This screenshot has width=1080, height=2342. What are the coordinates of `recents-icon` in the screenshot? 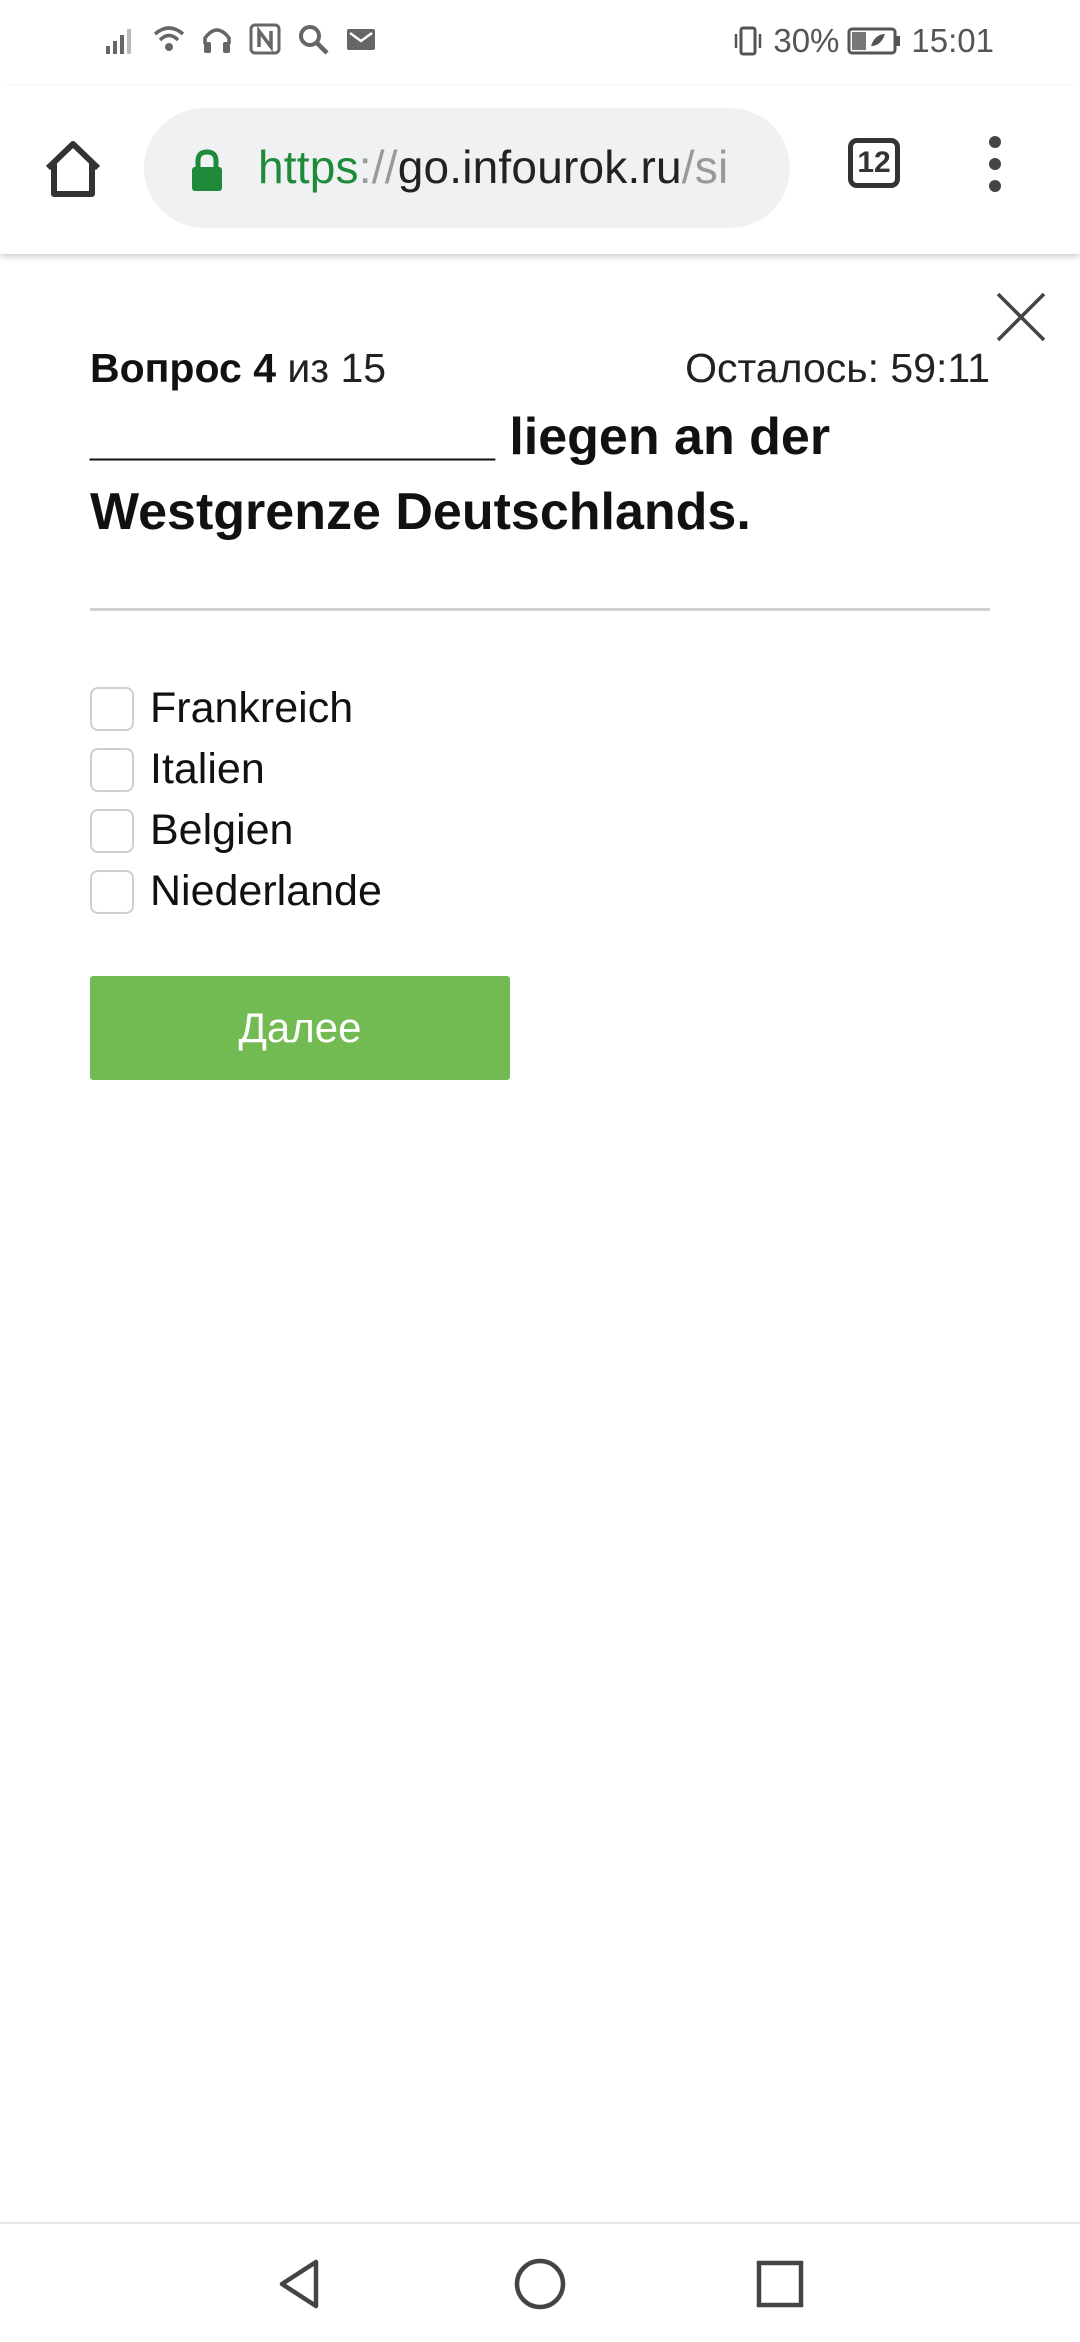 It's located at (780, 2284).